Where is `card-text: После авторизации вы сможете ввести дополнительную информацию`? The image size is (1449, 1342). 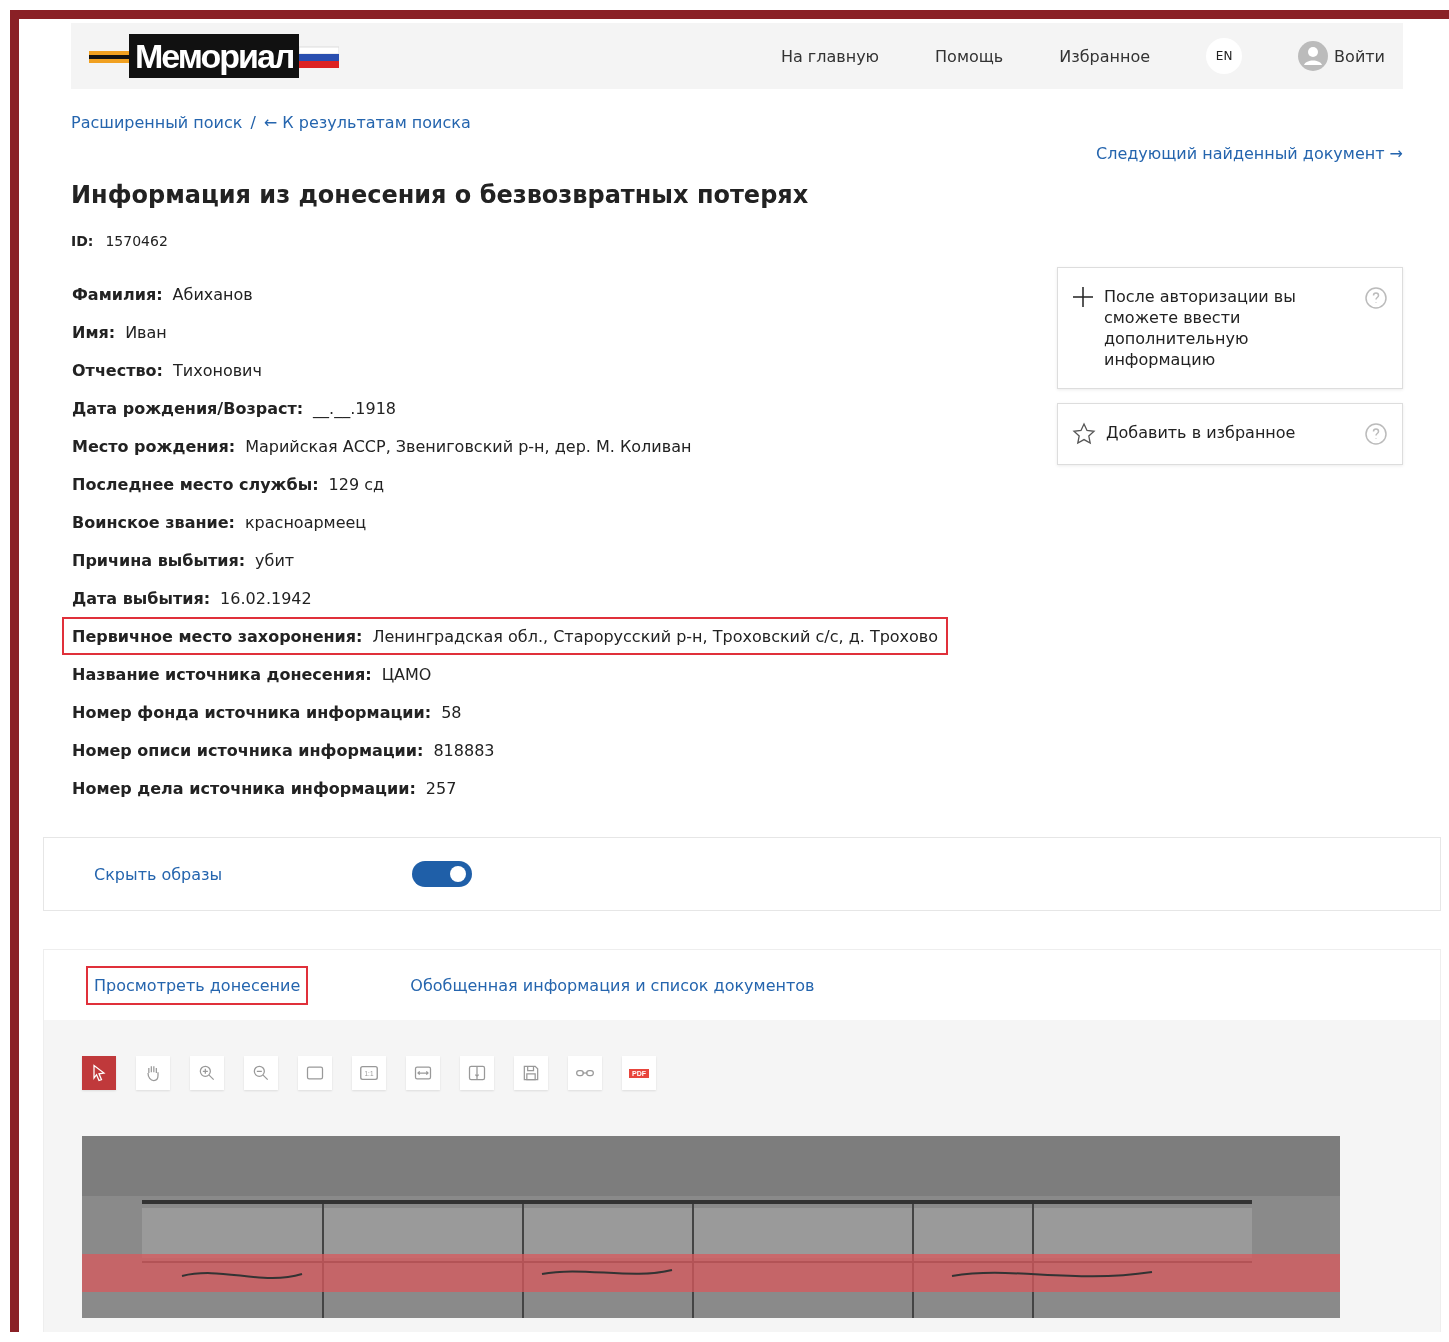
card-text: После авторизации вы сможете ввести дополнительную информацию is located at coordinates (1200, 328).